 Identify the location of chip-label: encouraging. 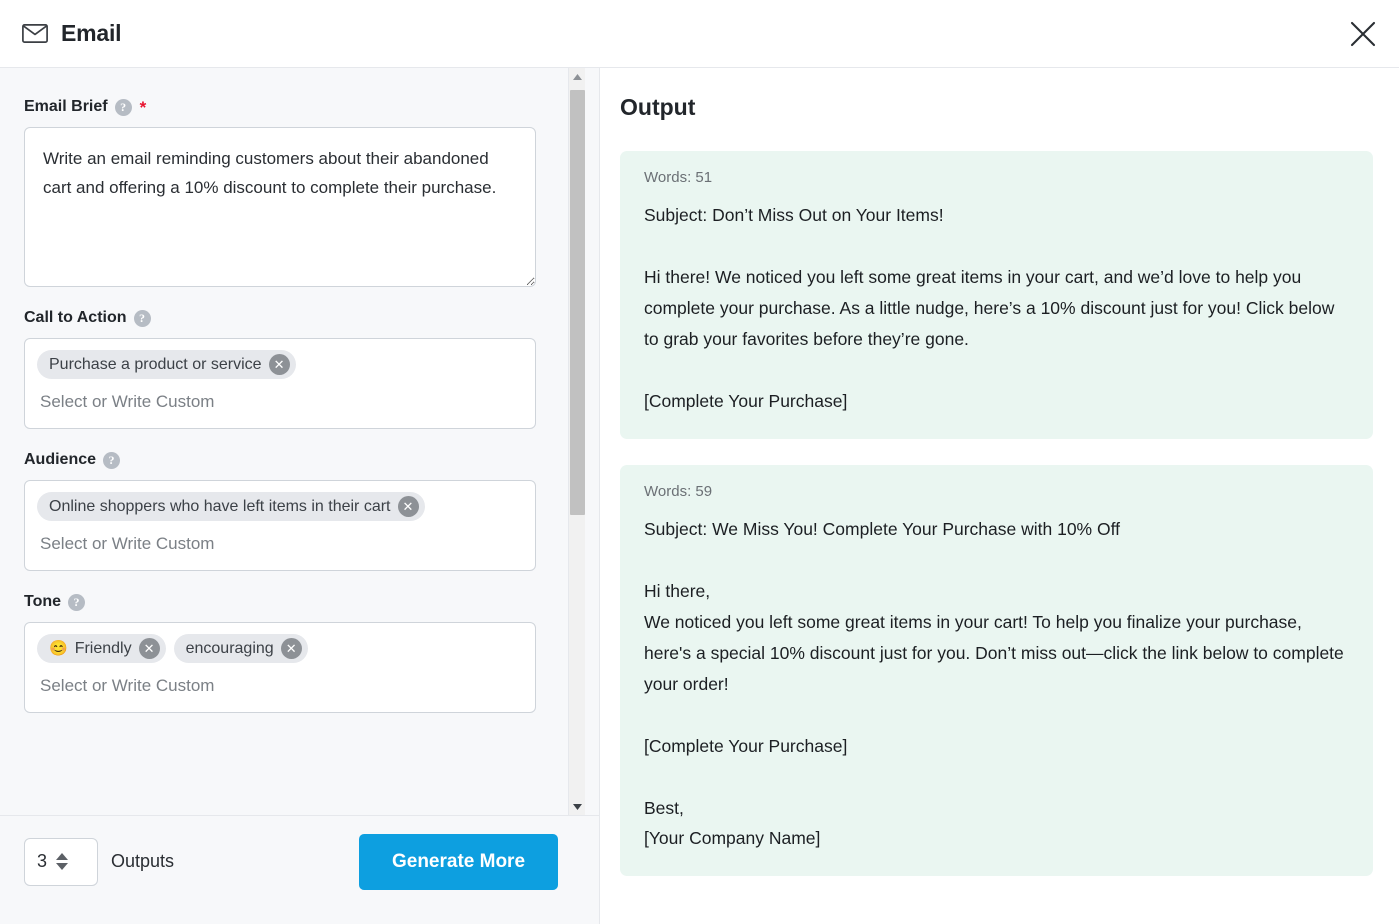
(229, 648).